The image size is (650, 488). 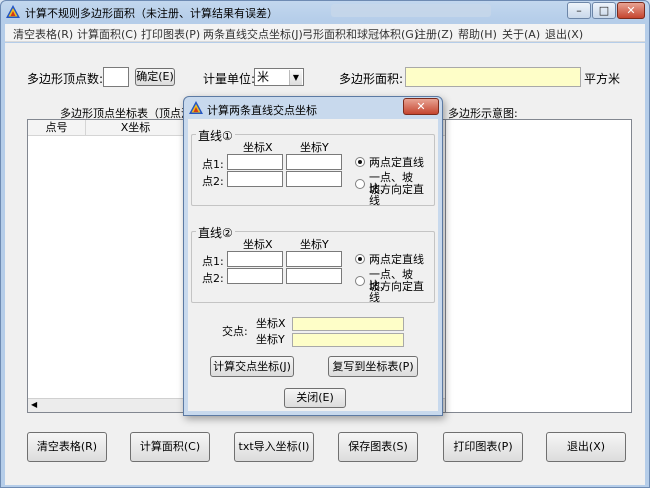 What do you see at coordinates (360, 34) in the screenshot?
I see `menu-arc-area: 弓形面积和球冠体积(G)` at bounding box center [360, 34].